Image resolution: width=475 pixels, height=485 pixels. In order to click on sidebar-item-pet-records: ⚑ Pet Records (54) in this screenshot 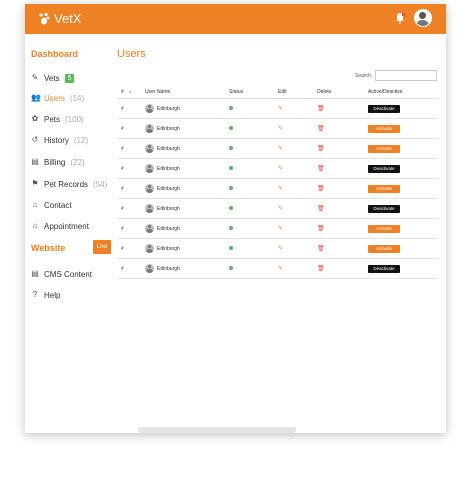, I will do `click(69, 184)`.